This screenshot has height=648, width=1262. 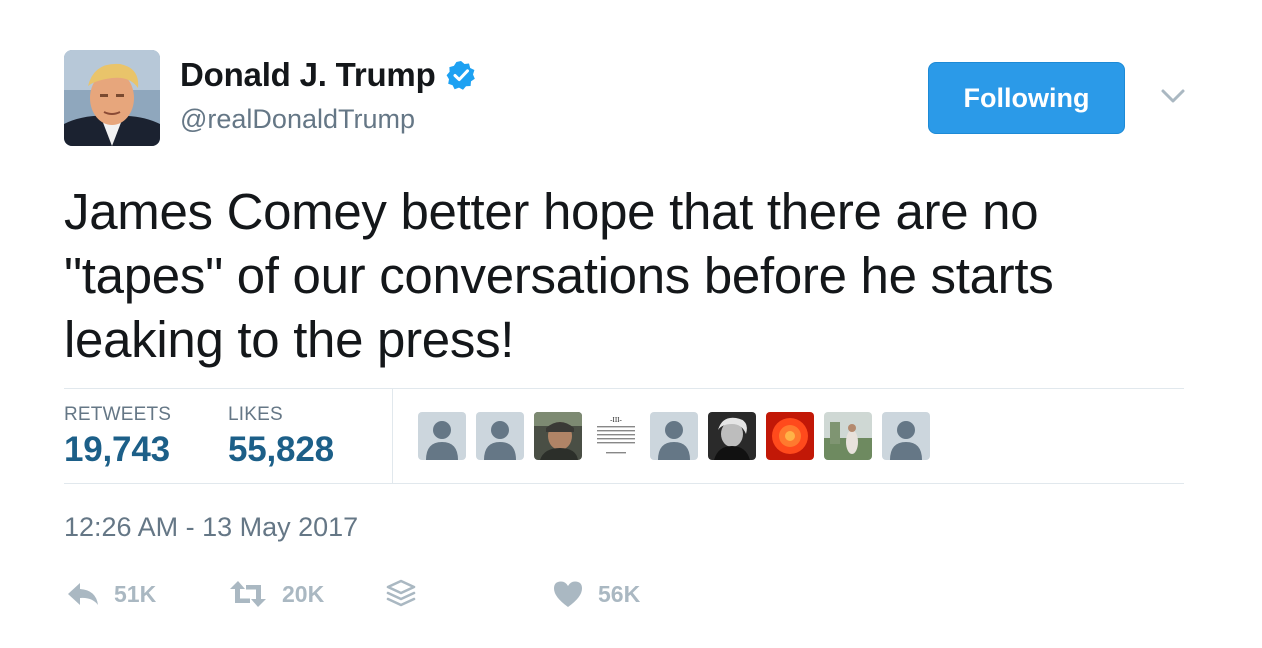 What do you see at coordinates (135, 593) in the screenshot?
I see `reply-count: 51K` at bounding box center [135, 593].